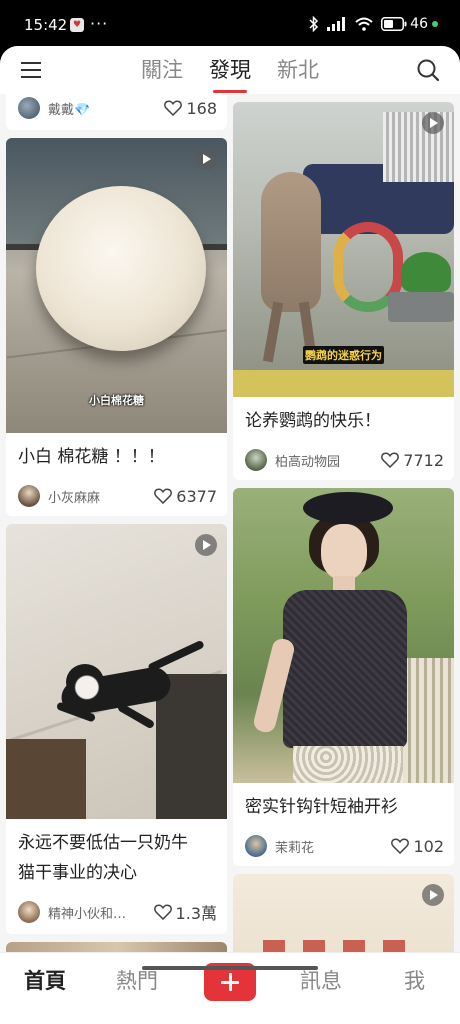 Image resolution: width=460 pixels, height=1024 pixels. Describe the element at coordinates (46, 25) in the screenshot. I see `status-time: 15:42` at that location.